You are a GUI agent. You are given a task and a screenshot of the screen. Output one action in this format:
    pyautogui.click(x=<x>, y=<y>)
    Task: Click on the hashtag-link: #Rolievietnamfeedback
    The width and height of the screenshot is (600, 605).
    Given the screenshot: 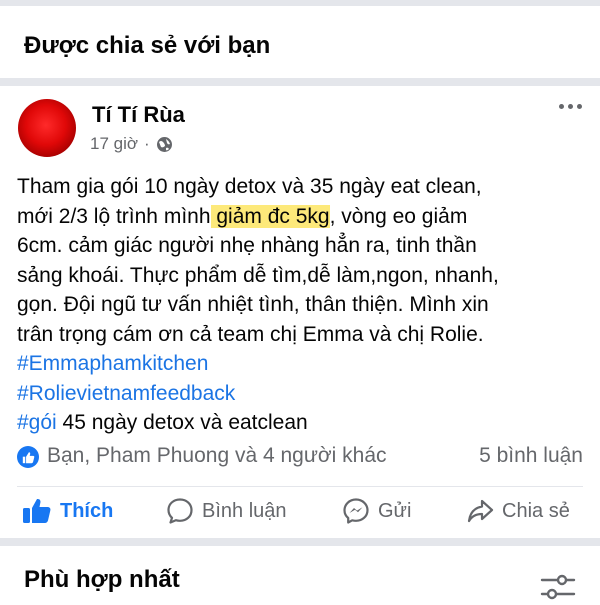 What is the action you would take?
    pyautogui.click(x=126, y=393)
    